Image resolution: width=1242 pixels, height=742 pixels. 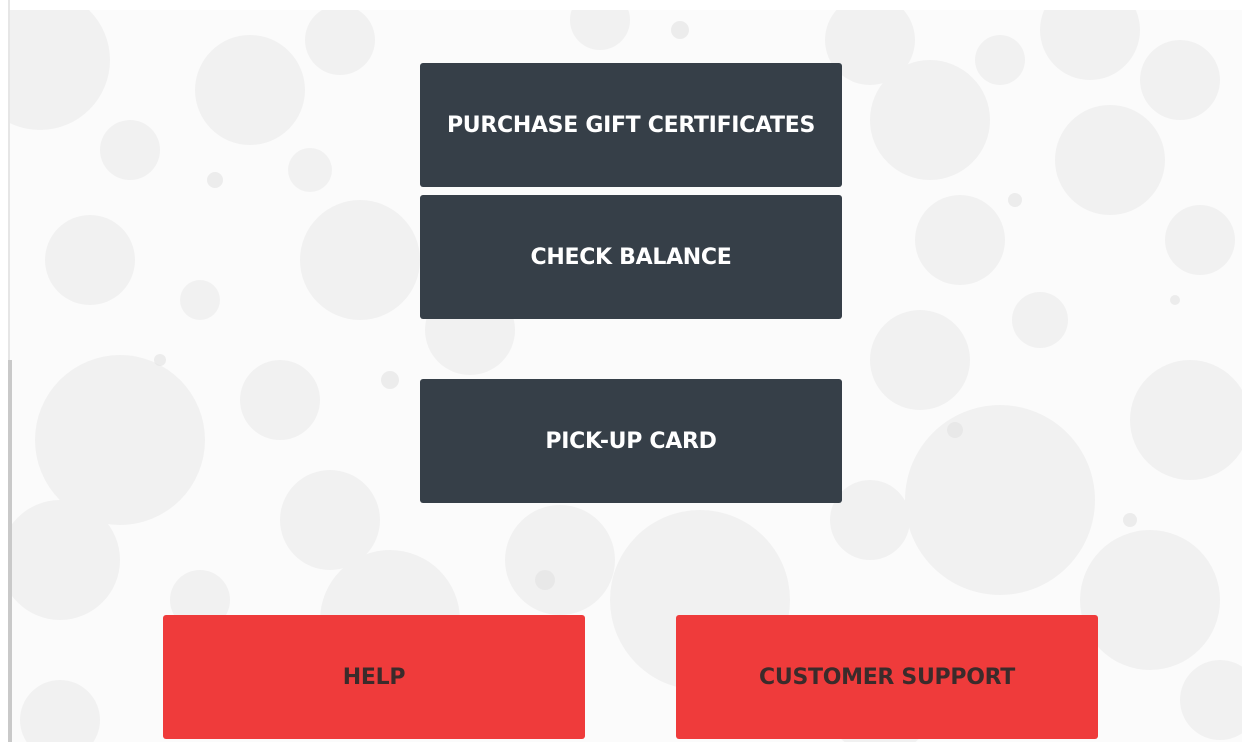 What do you see at coordinates (631, 125) in the screenshot?
I see `purchase-gift-certificates-button: PURCHASE GIFT CERTIFICATES` at bounding box center [631, 125].